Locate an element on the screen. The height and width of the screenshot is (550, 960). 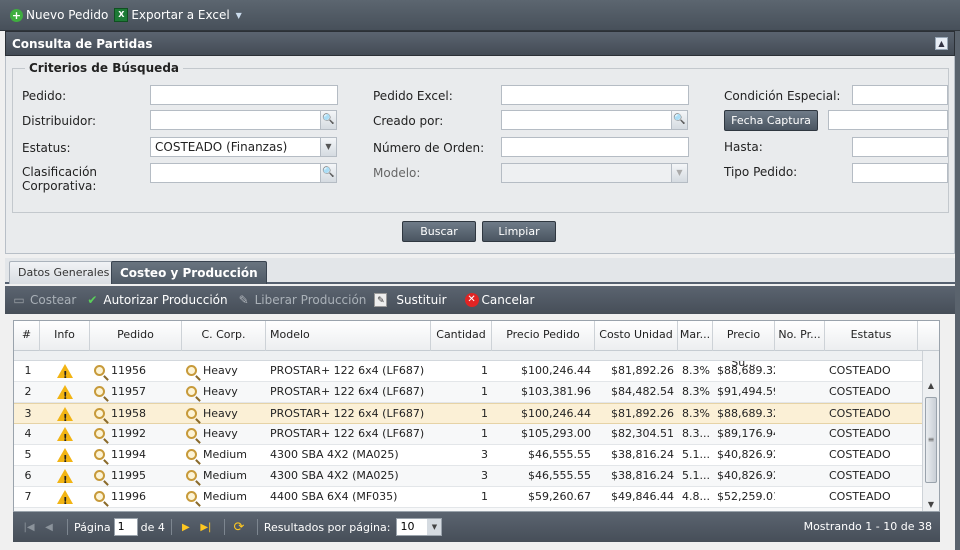
column-header-costo-unidad: Costo Unidad is located at coordinates (636, 336).